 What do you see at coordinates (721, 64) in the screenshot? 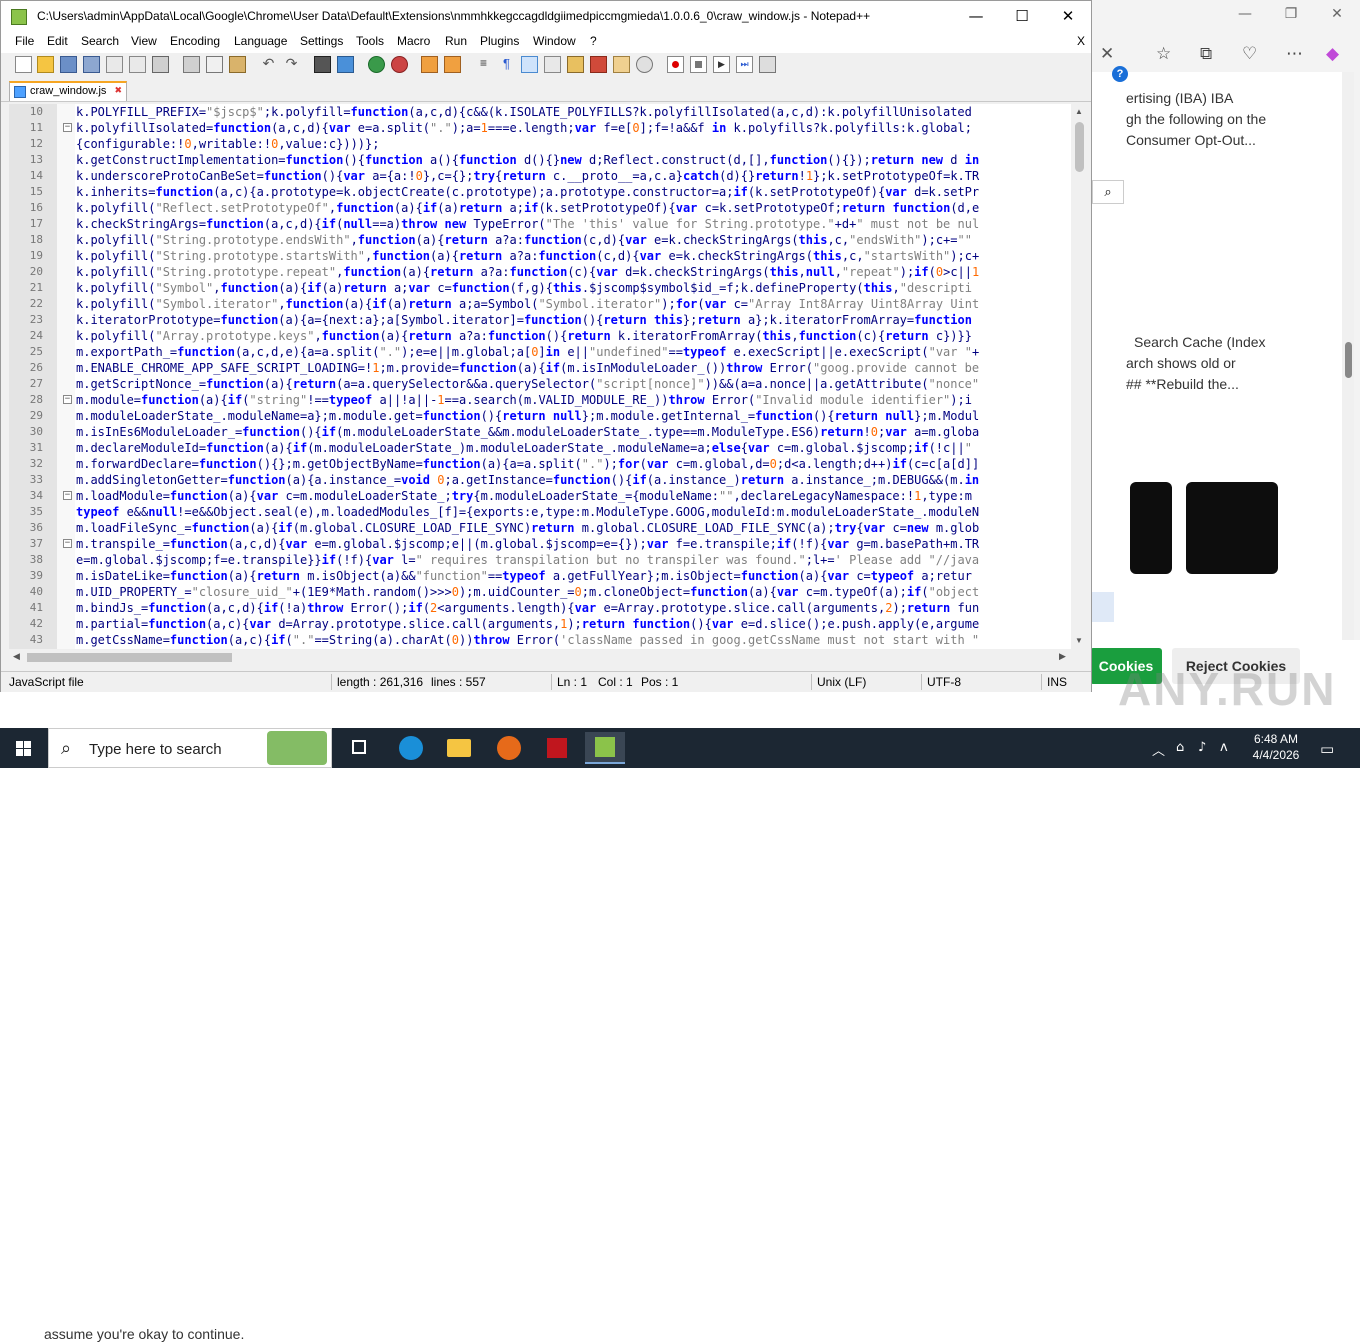
I see `play-macro-icon: ▶` at bounding box center [721, 64].